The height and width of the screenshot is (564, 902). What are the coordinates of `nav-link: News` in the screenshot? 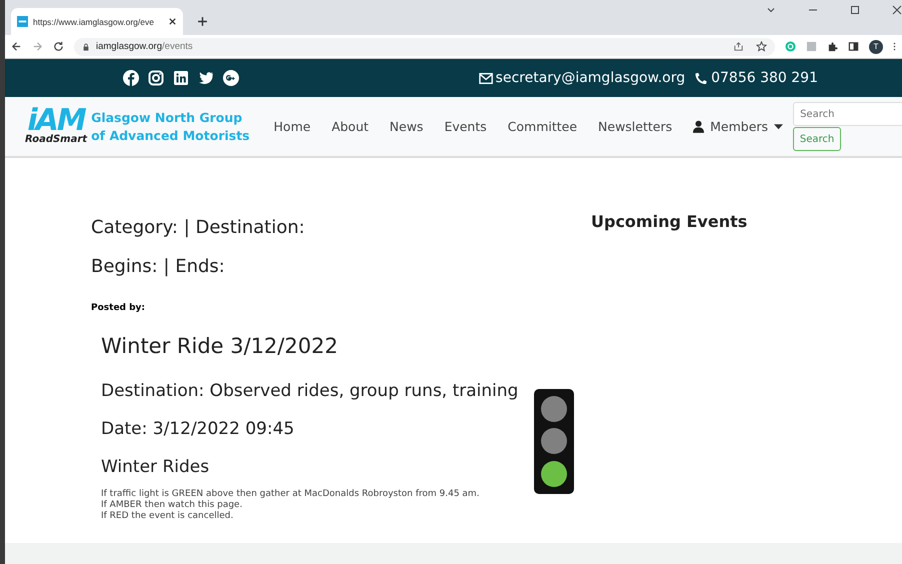 It's located at (407, 126).